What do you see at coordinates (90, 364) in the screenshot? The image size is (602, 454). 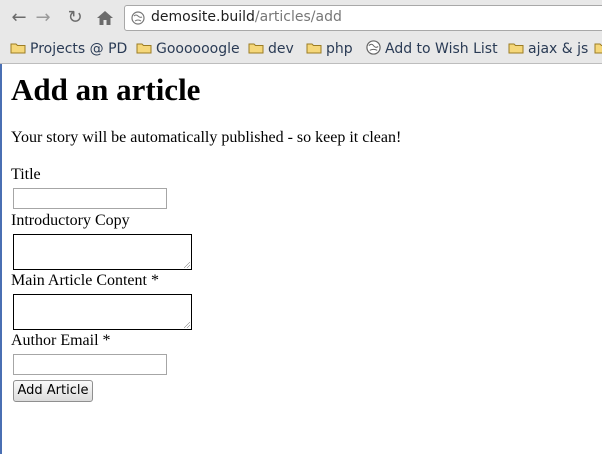 I see `author-email-input` at bounding box center [90, 364].